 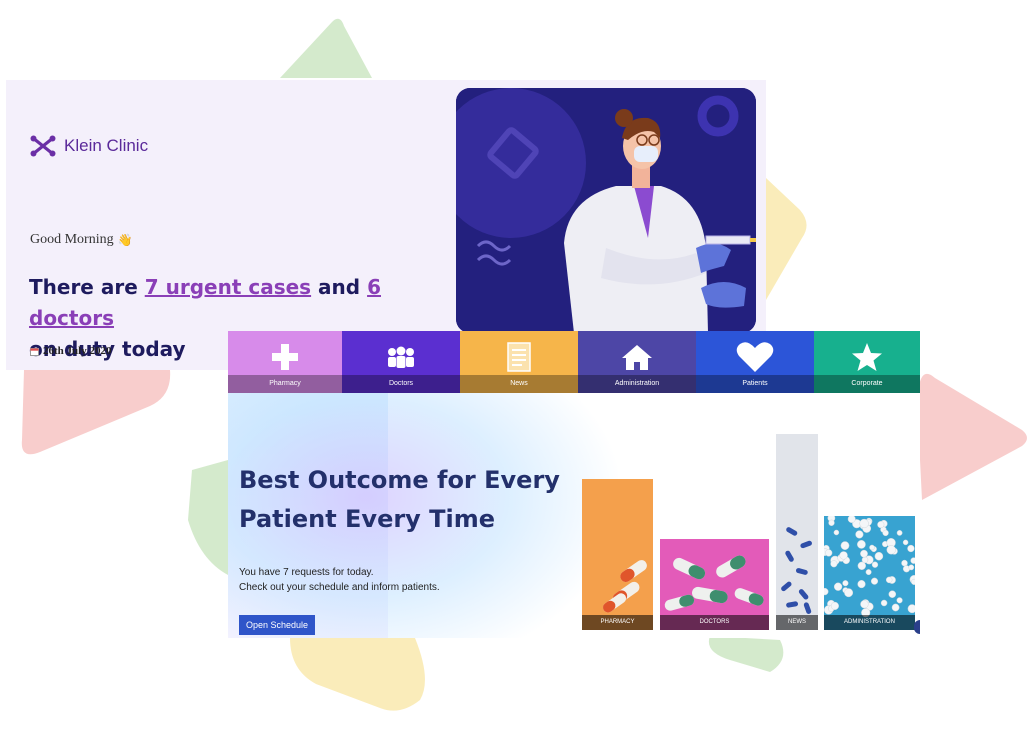 I want to click on tile-corporate: Corporate, so click(x=867, y=362).